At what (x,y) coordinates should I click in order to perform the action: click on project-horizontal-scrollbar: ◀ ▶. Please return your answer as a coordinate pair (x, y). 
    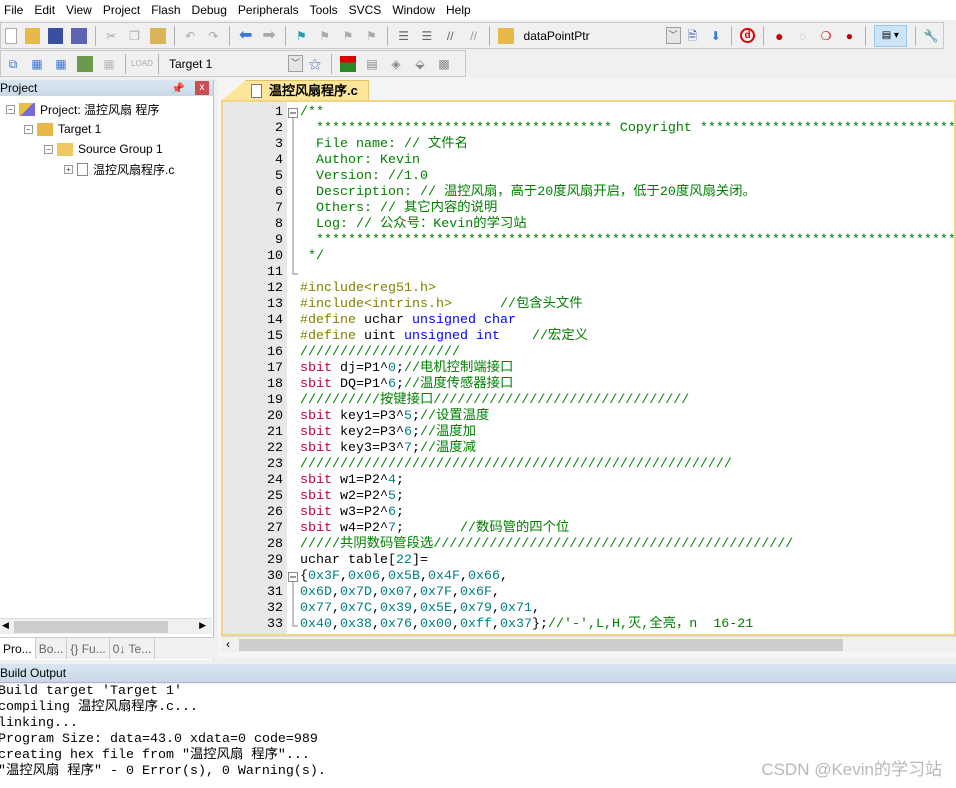
    Looking at the image, I should click on (106, 626).